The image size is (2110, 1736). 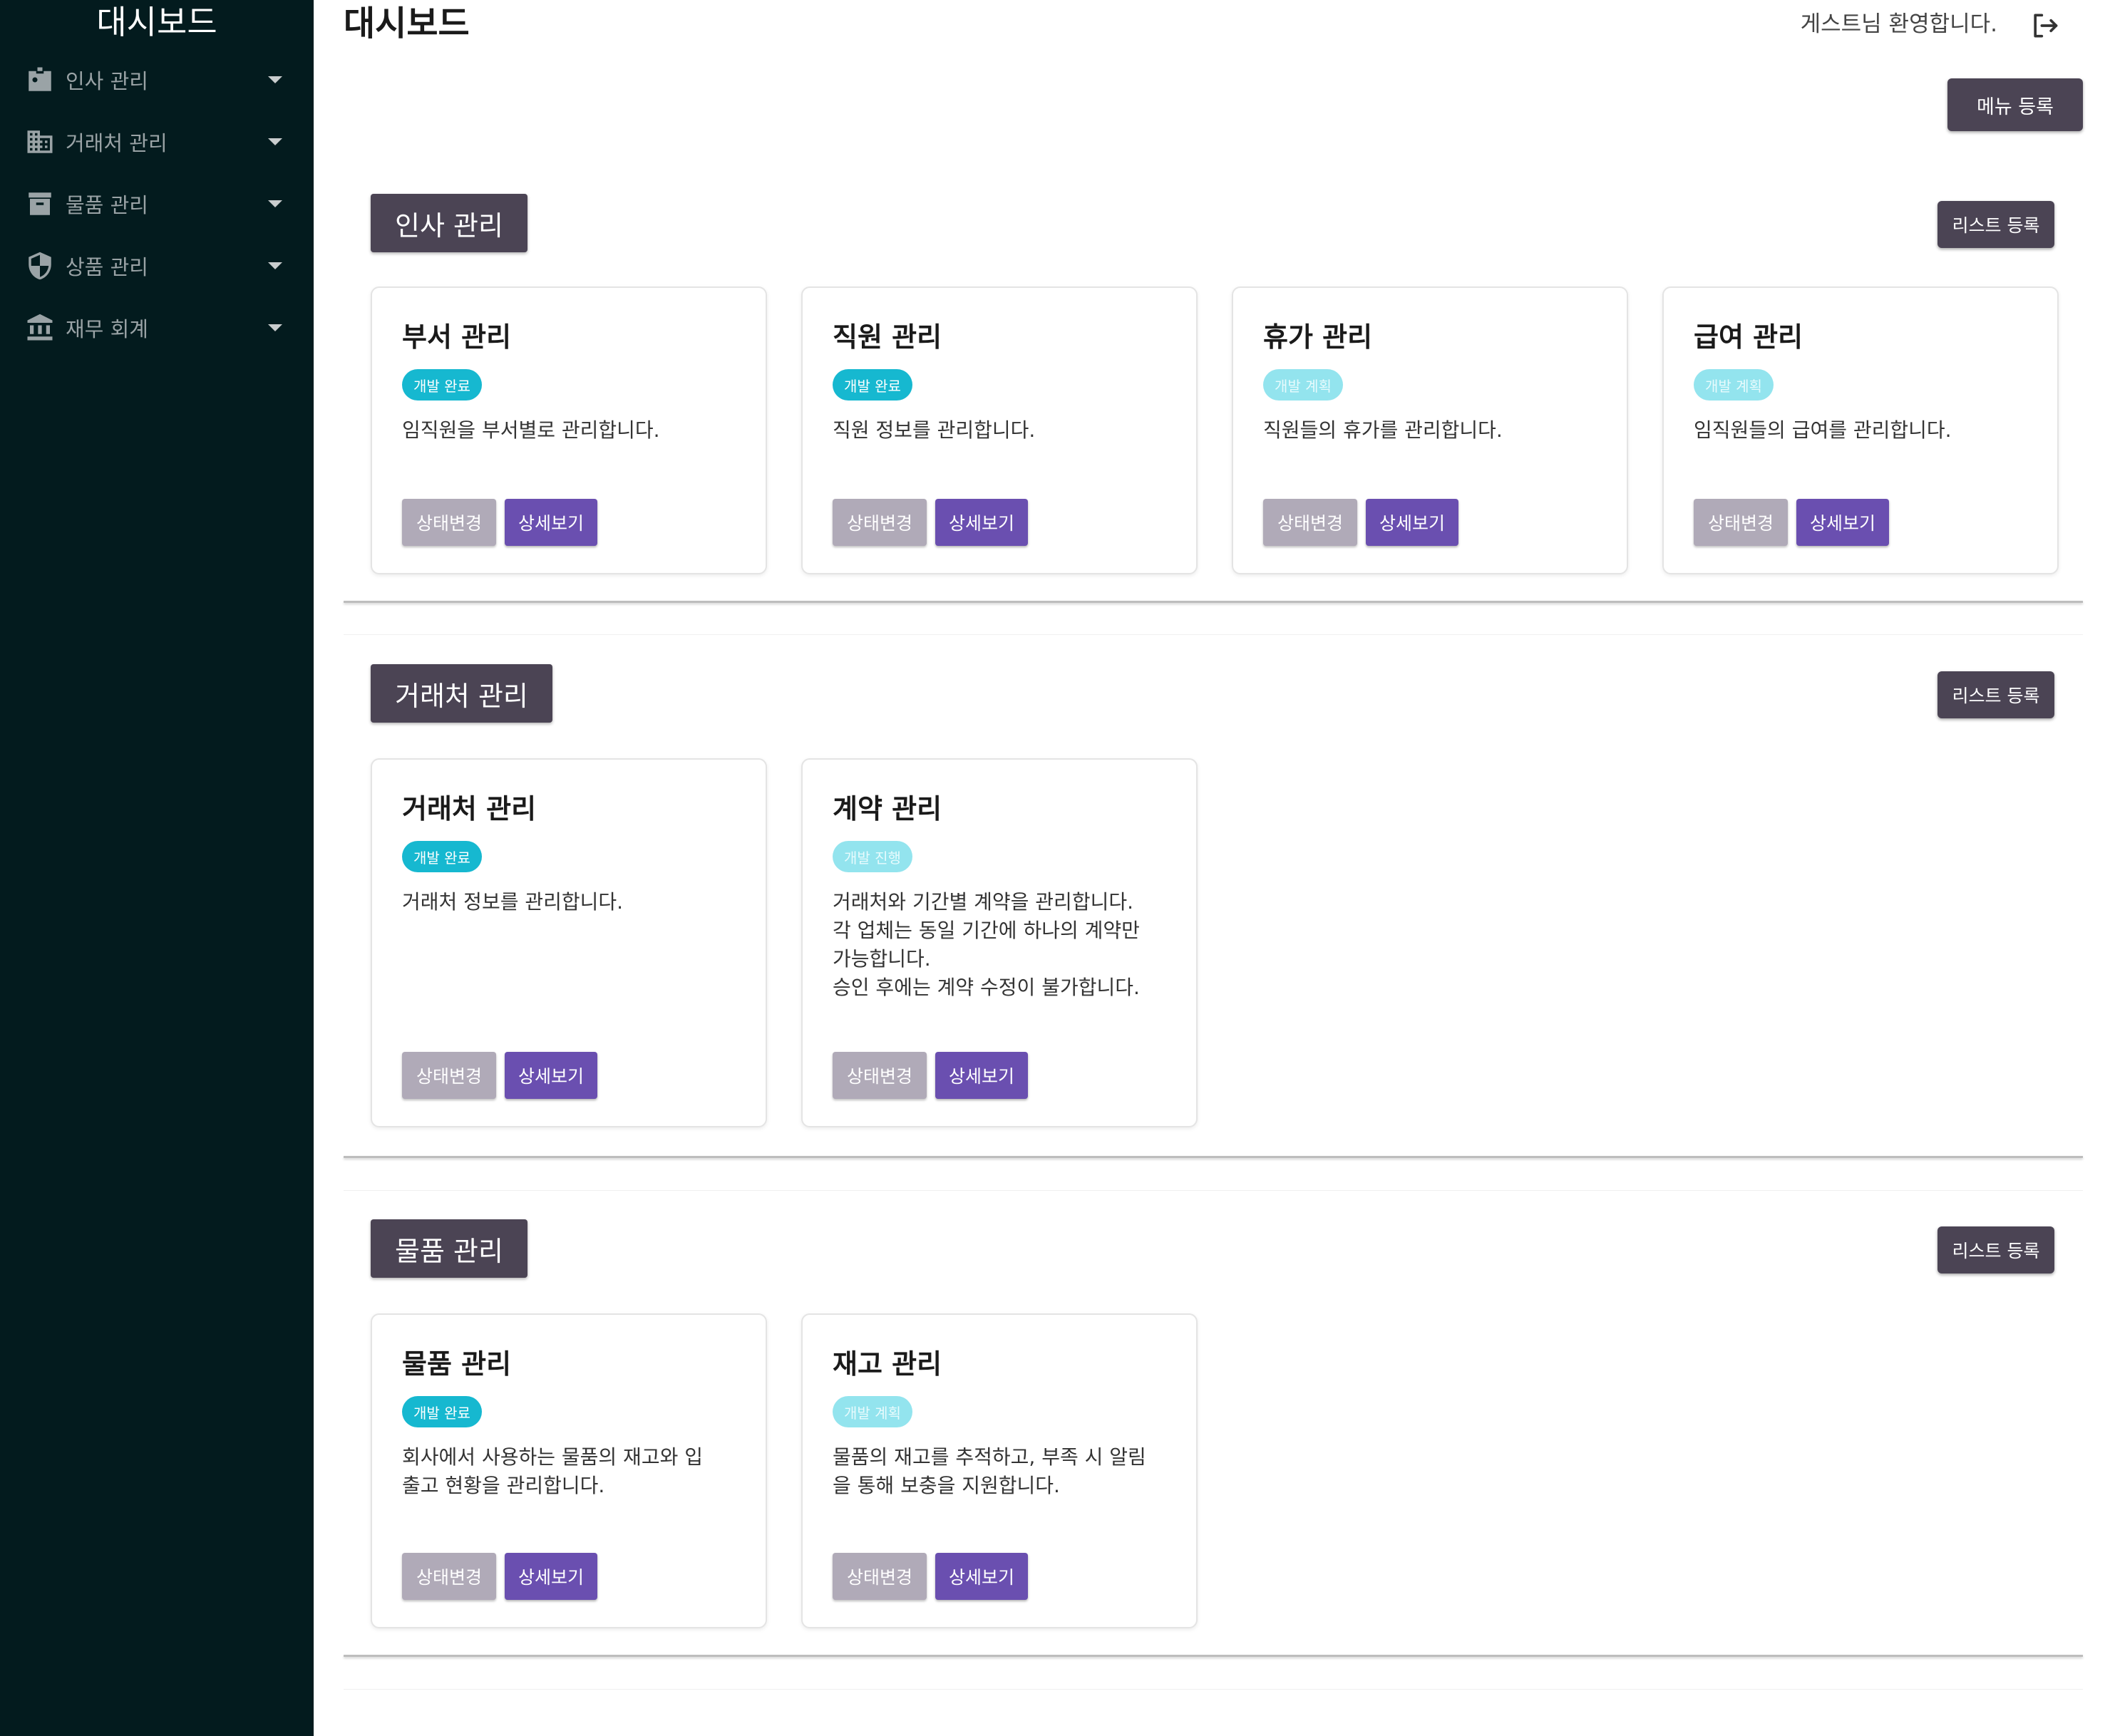 I want to click on card-description: 임직원을 부서별로 관리합니다., so click(x=531, y=430).